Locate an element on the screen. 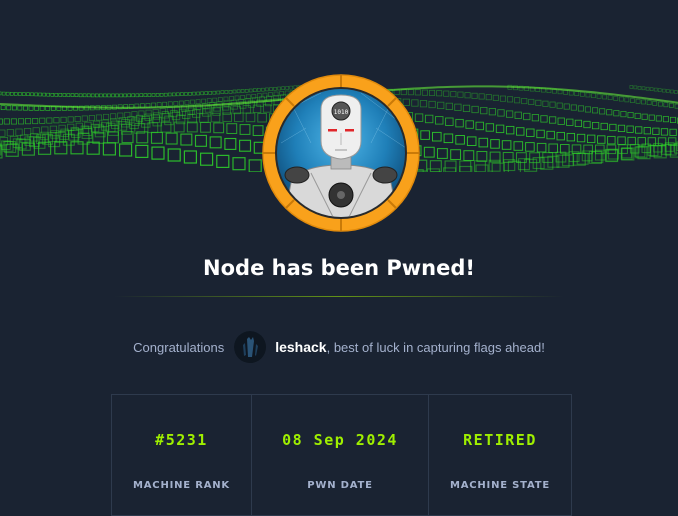 The image size is (678, 516). machine-state-value: RETIRED is located at coordinates (500, 440).